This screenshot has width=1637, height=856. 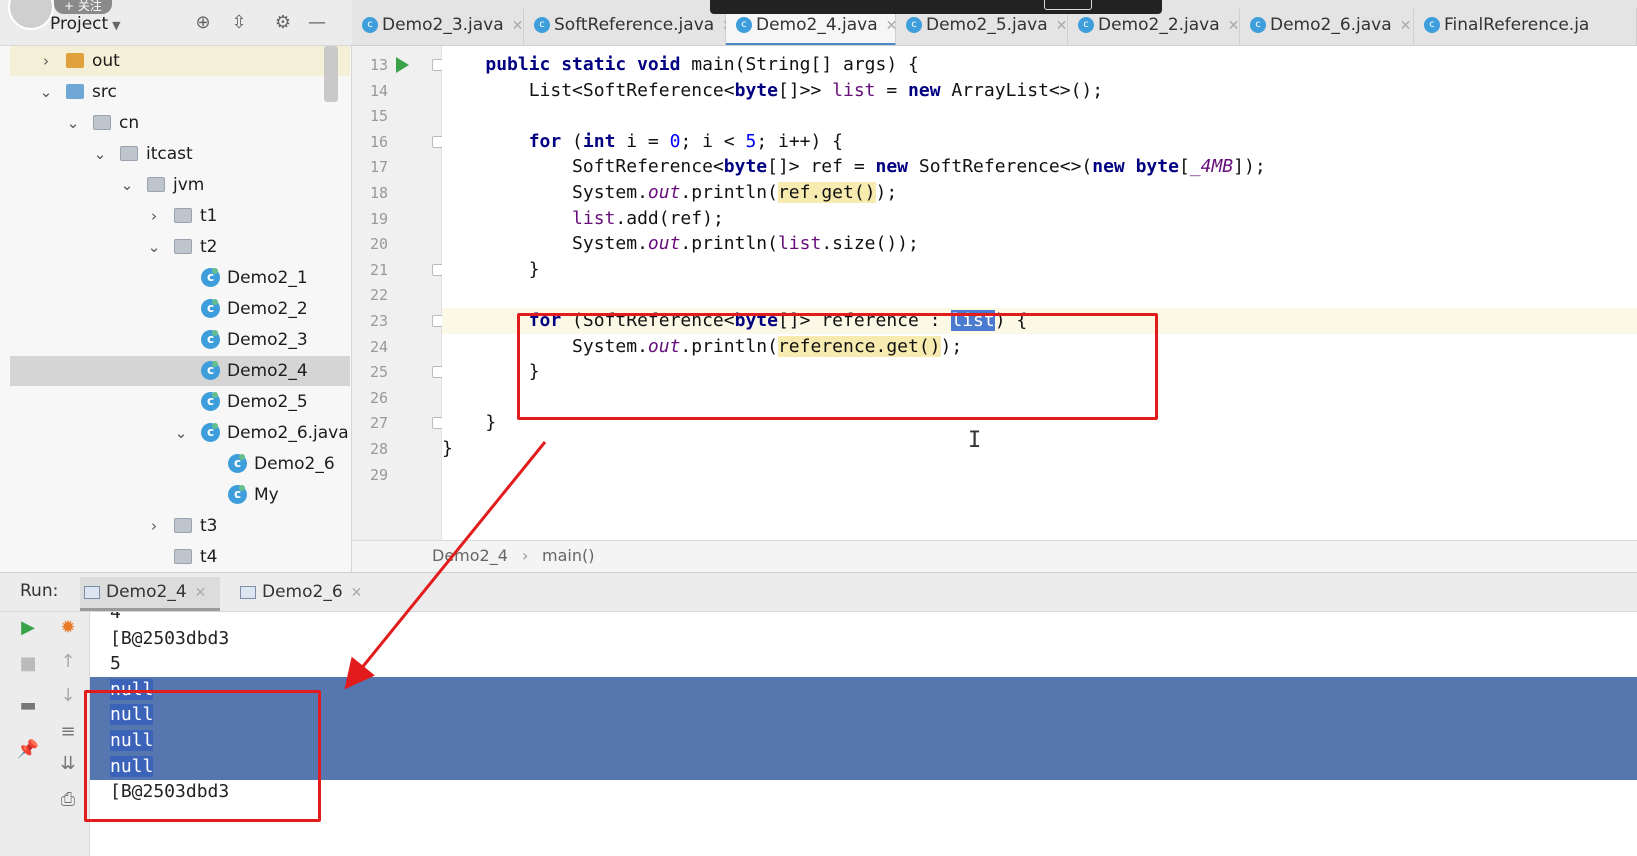 What do you see at coordinates (1039, 193) in the screenshot?
I see `code-line: System.out.println(ref.get());` at bounding box center [1039, 193].